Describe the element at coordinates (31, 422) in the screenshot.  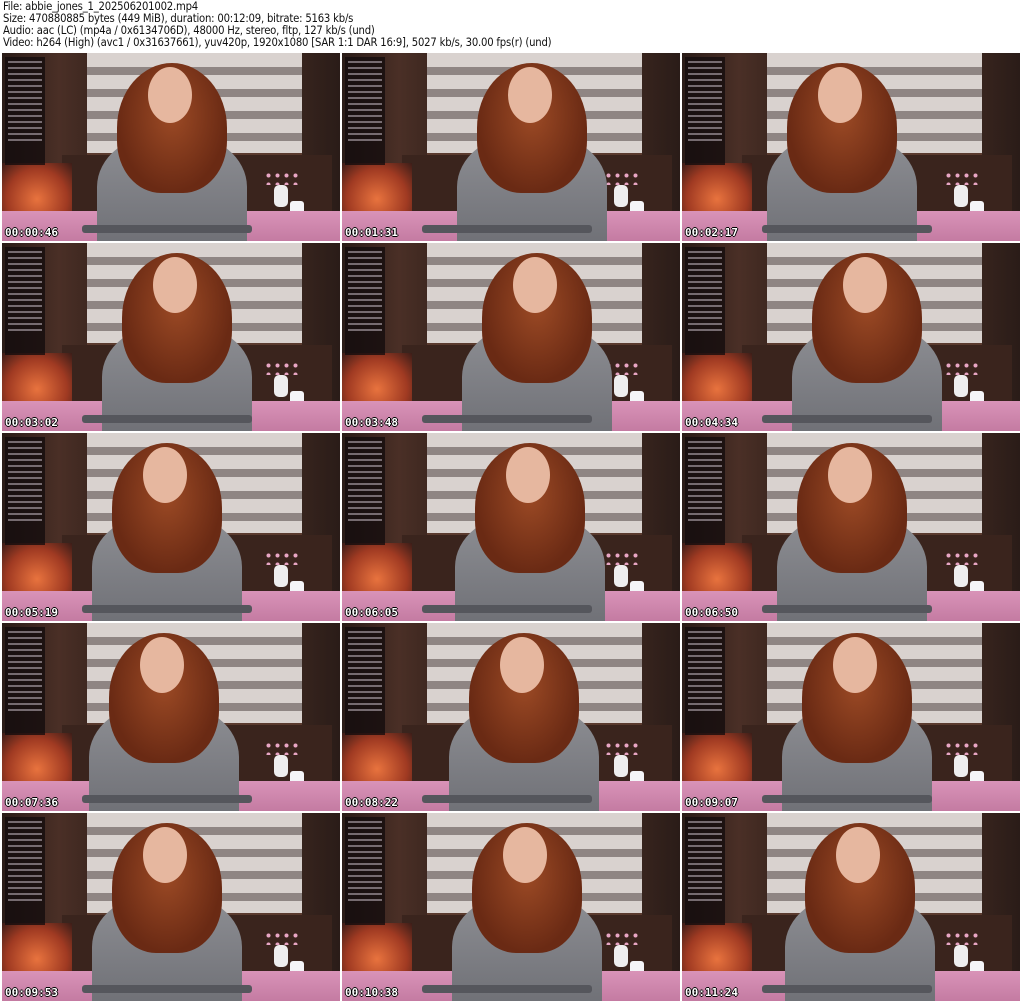
I see `frame-timestamp: 00:03:02` at that location.